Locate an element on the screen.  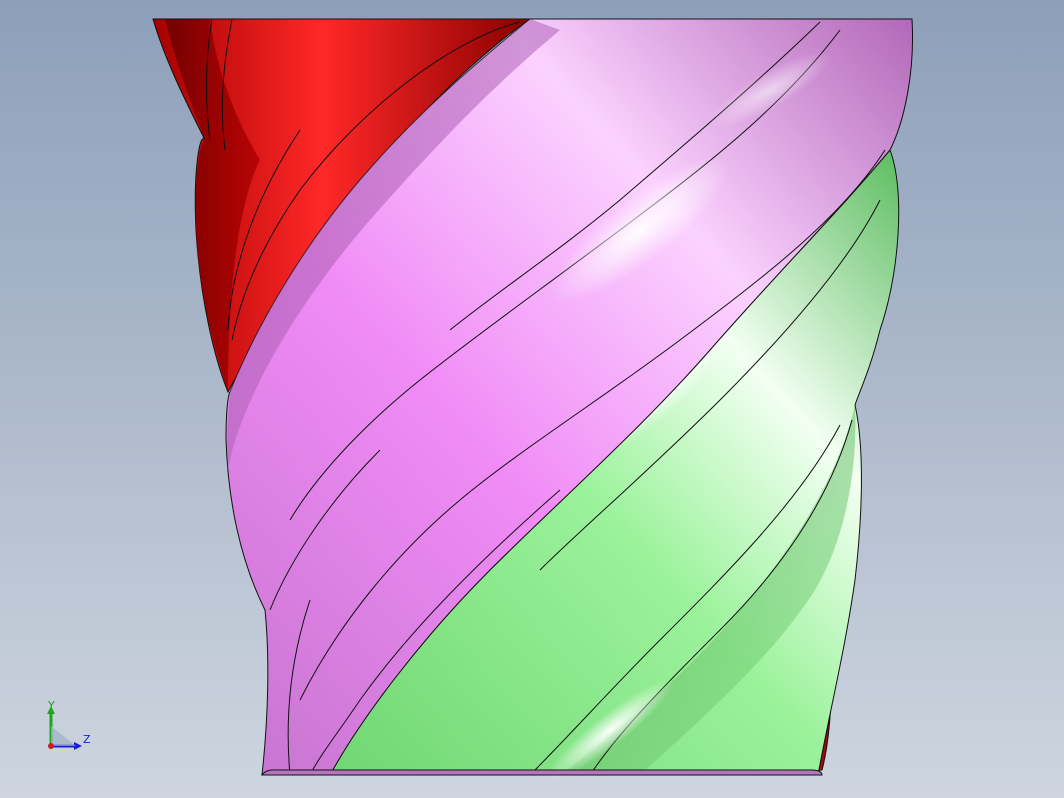
y-axis-label: Y is located at coordinates (51, 705).